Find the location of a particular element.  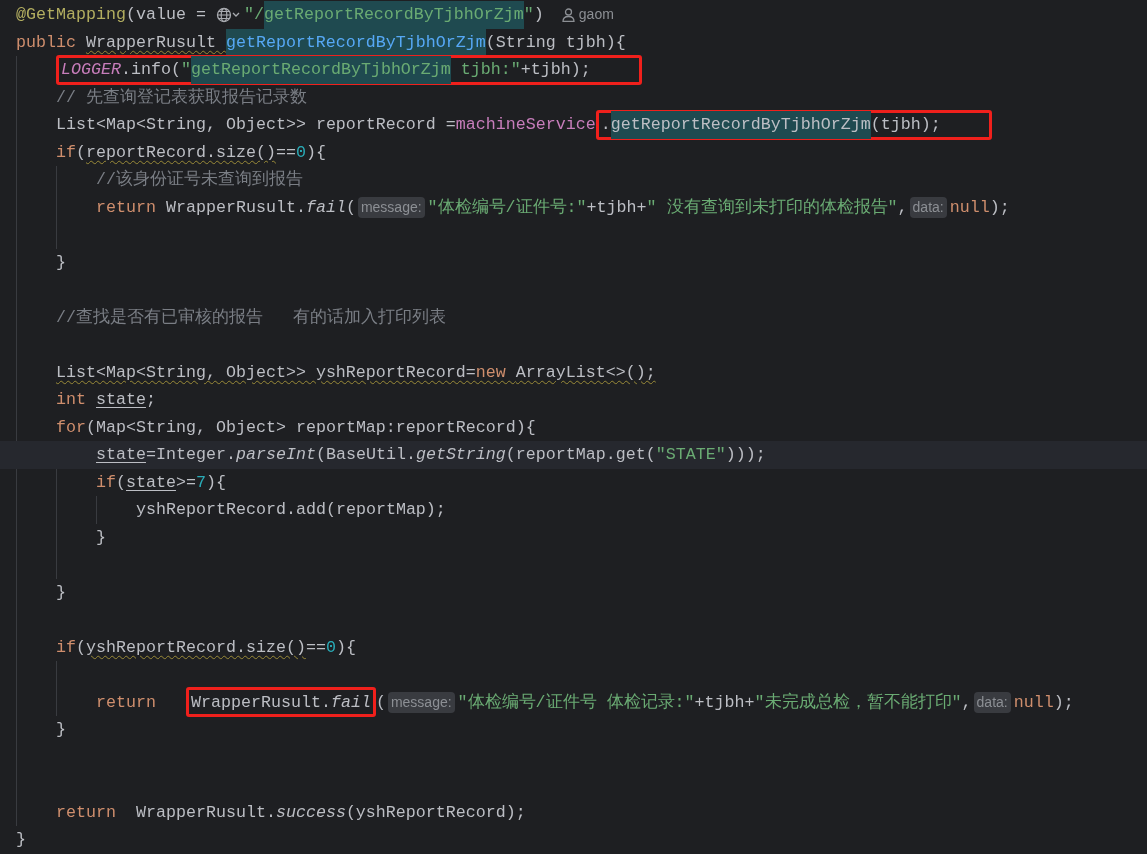

code-text: ; is located at coordinates (150, 400).